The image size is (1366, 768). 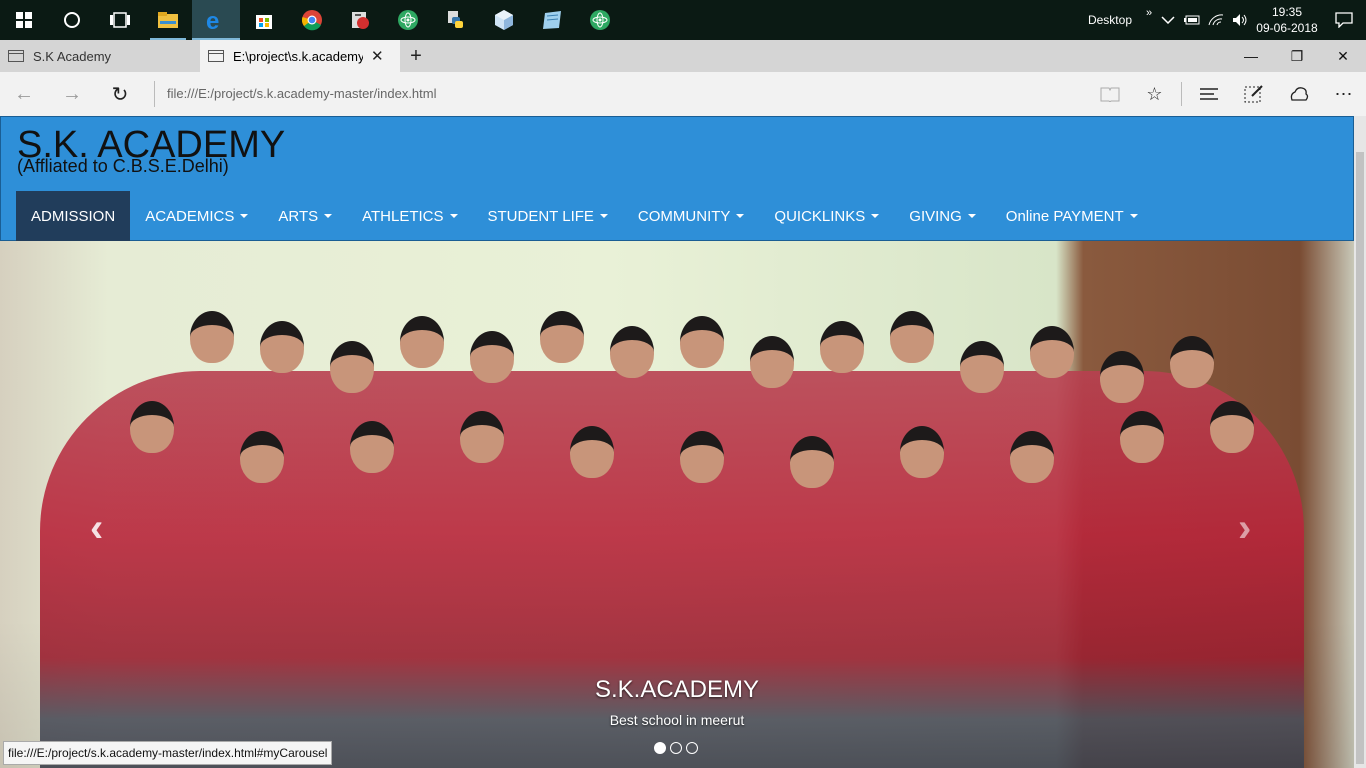 I want to click on edge-button: e, so click(x=216, y=20).